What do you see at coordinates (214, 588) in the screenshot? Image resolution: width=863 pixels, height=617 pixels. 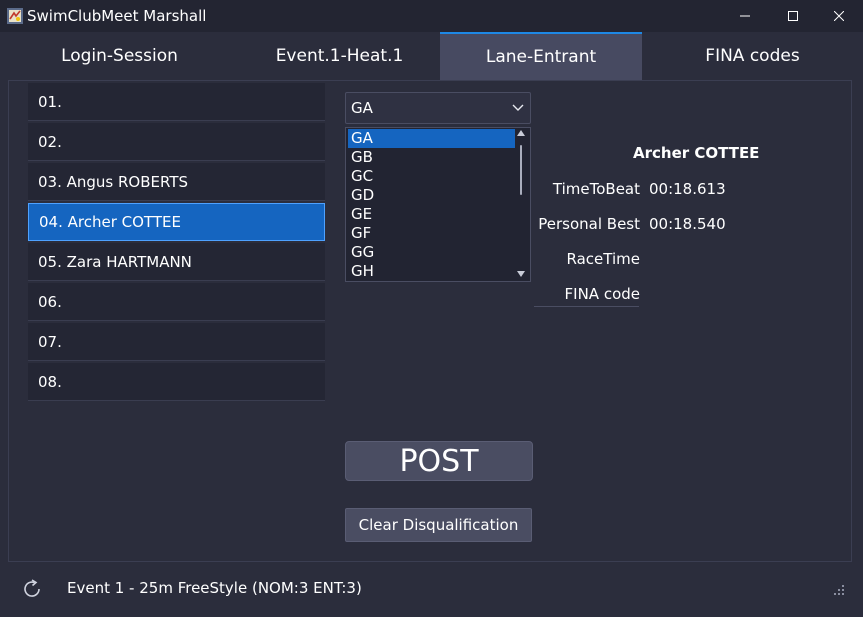 I see `status-text: Event 1 - 25m FreeStyle (NOM:3 ENT:3)` at bounding box center [214, 588].